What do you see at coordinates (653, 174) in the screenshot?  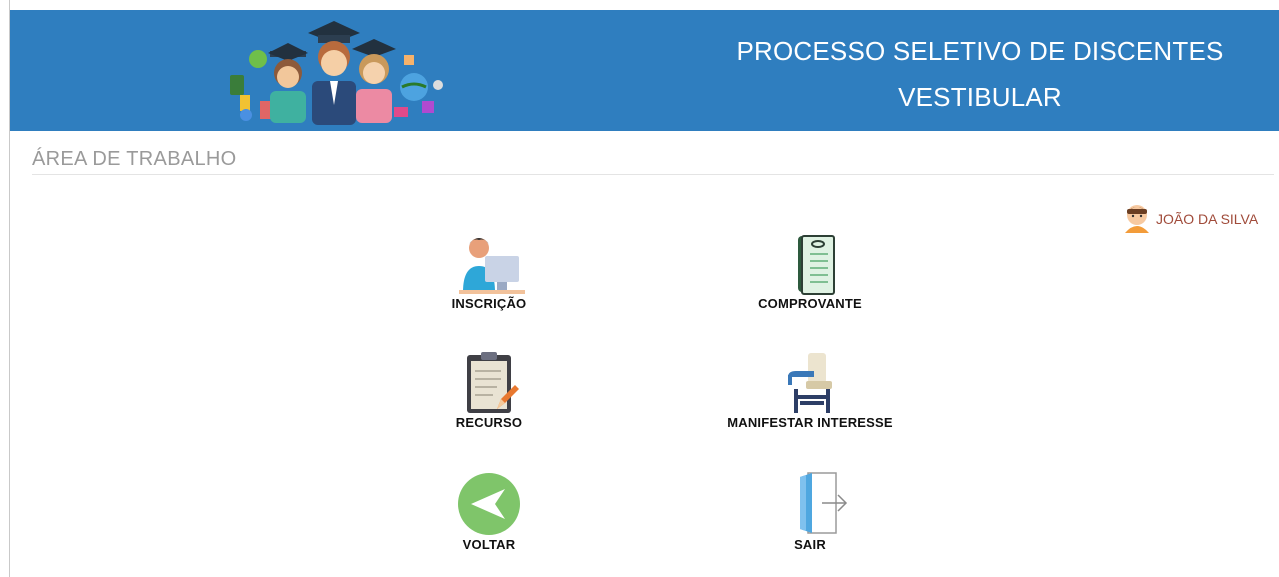 I see `section-divider` at bounding box center [653, 174].